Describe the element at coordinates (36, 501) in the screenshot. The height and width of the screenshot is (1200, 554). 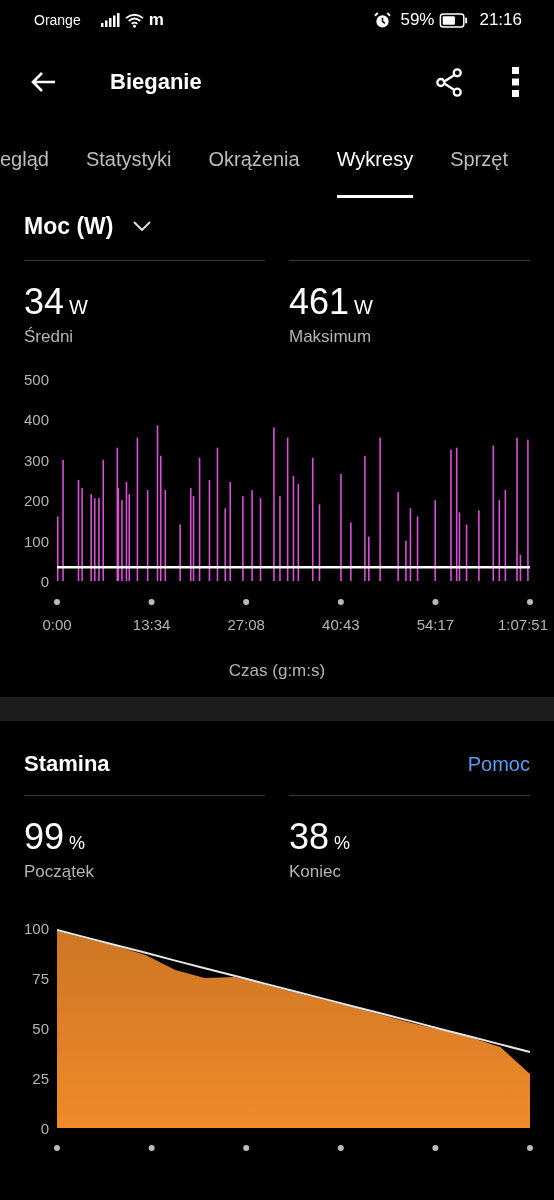
I see `axis-tick-label: 200` at that location.